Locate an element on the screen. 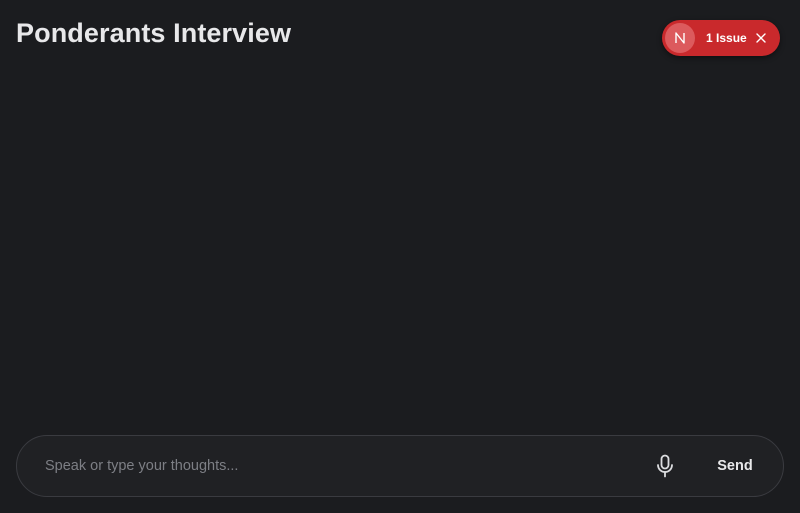 This screenshot has height=513, width=800. n-letter-icon is located at coordinates (680, 38).